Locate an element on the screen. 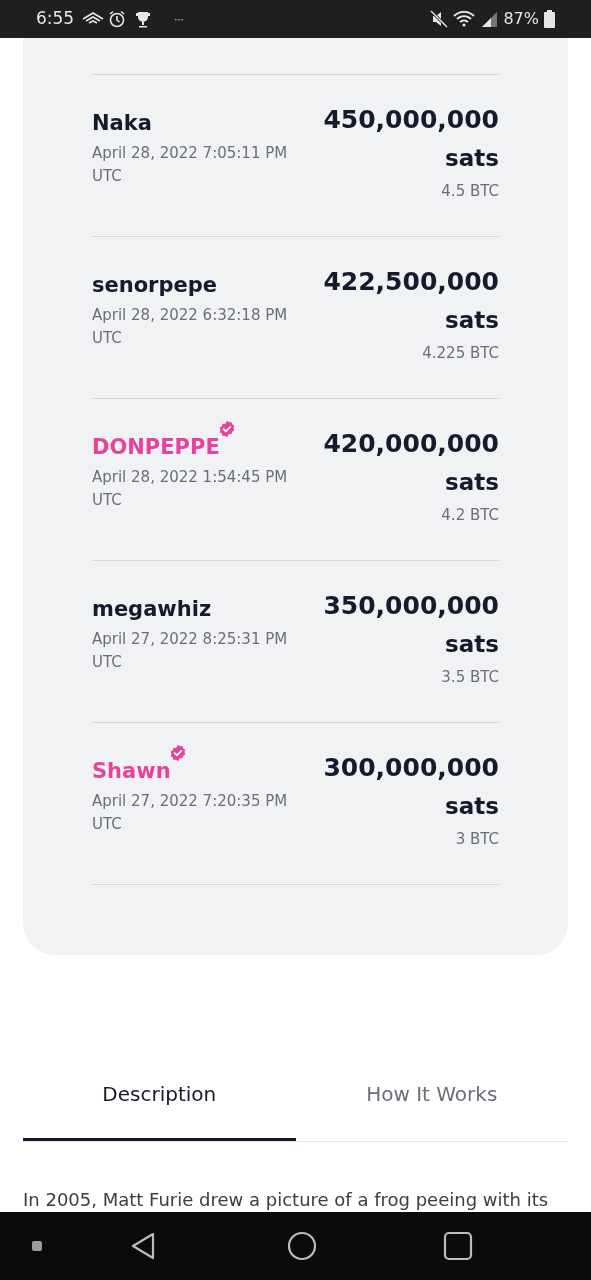 The image size is (591, 1280). description-text: In 2005, Matt Furie drew a picture of a frog peeing with its is located at coordinates (286, 1200).